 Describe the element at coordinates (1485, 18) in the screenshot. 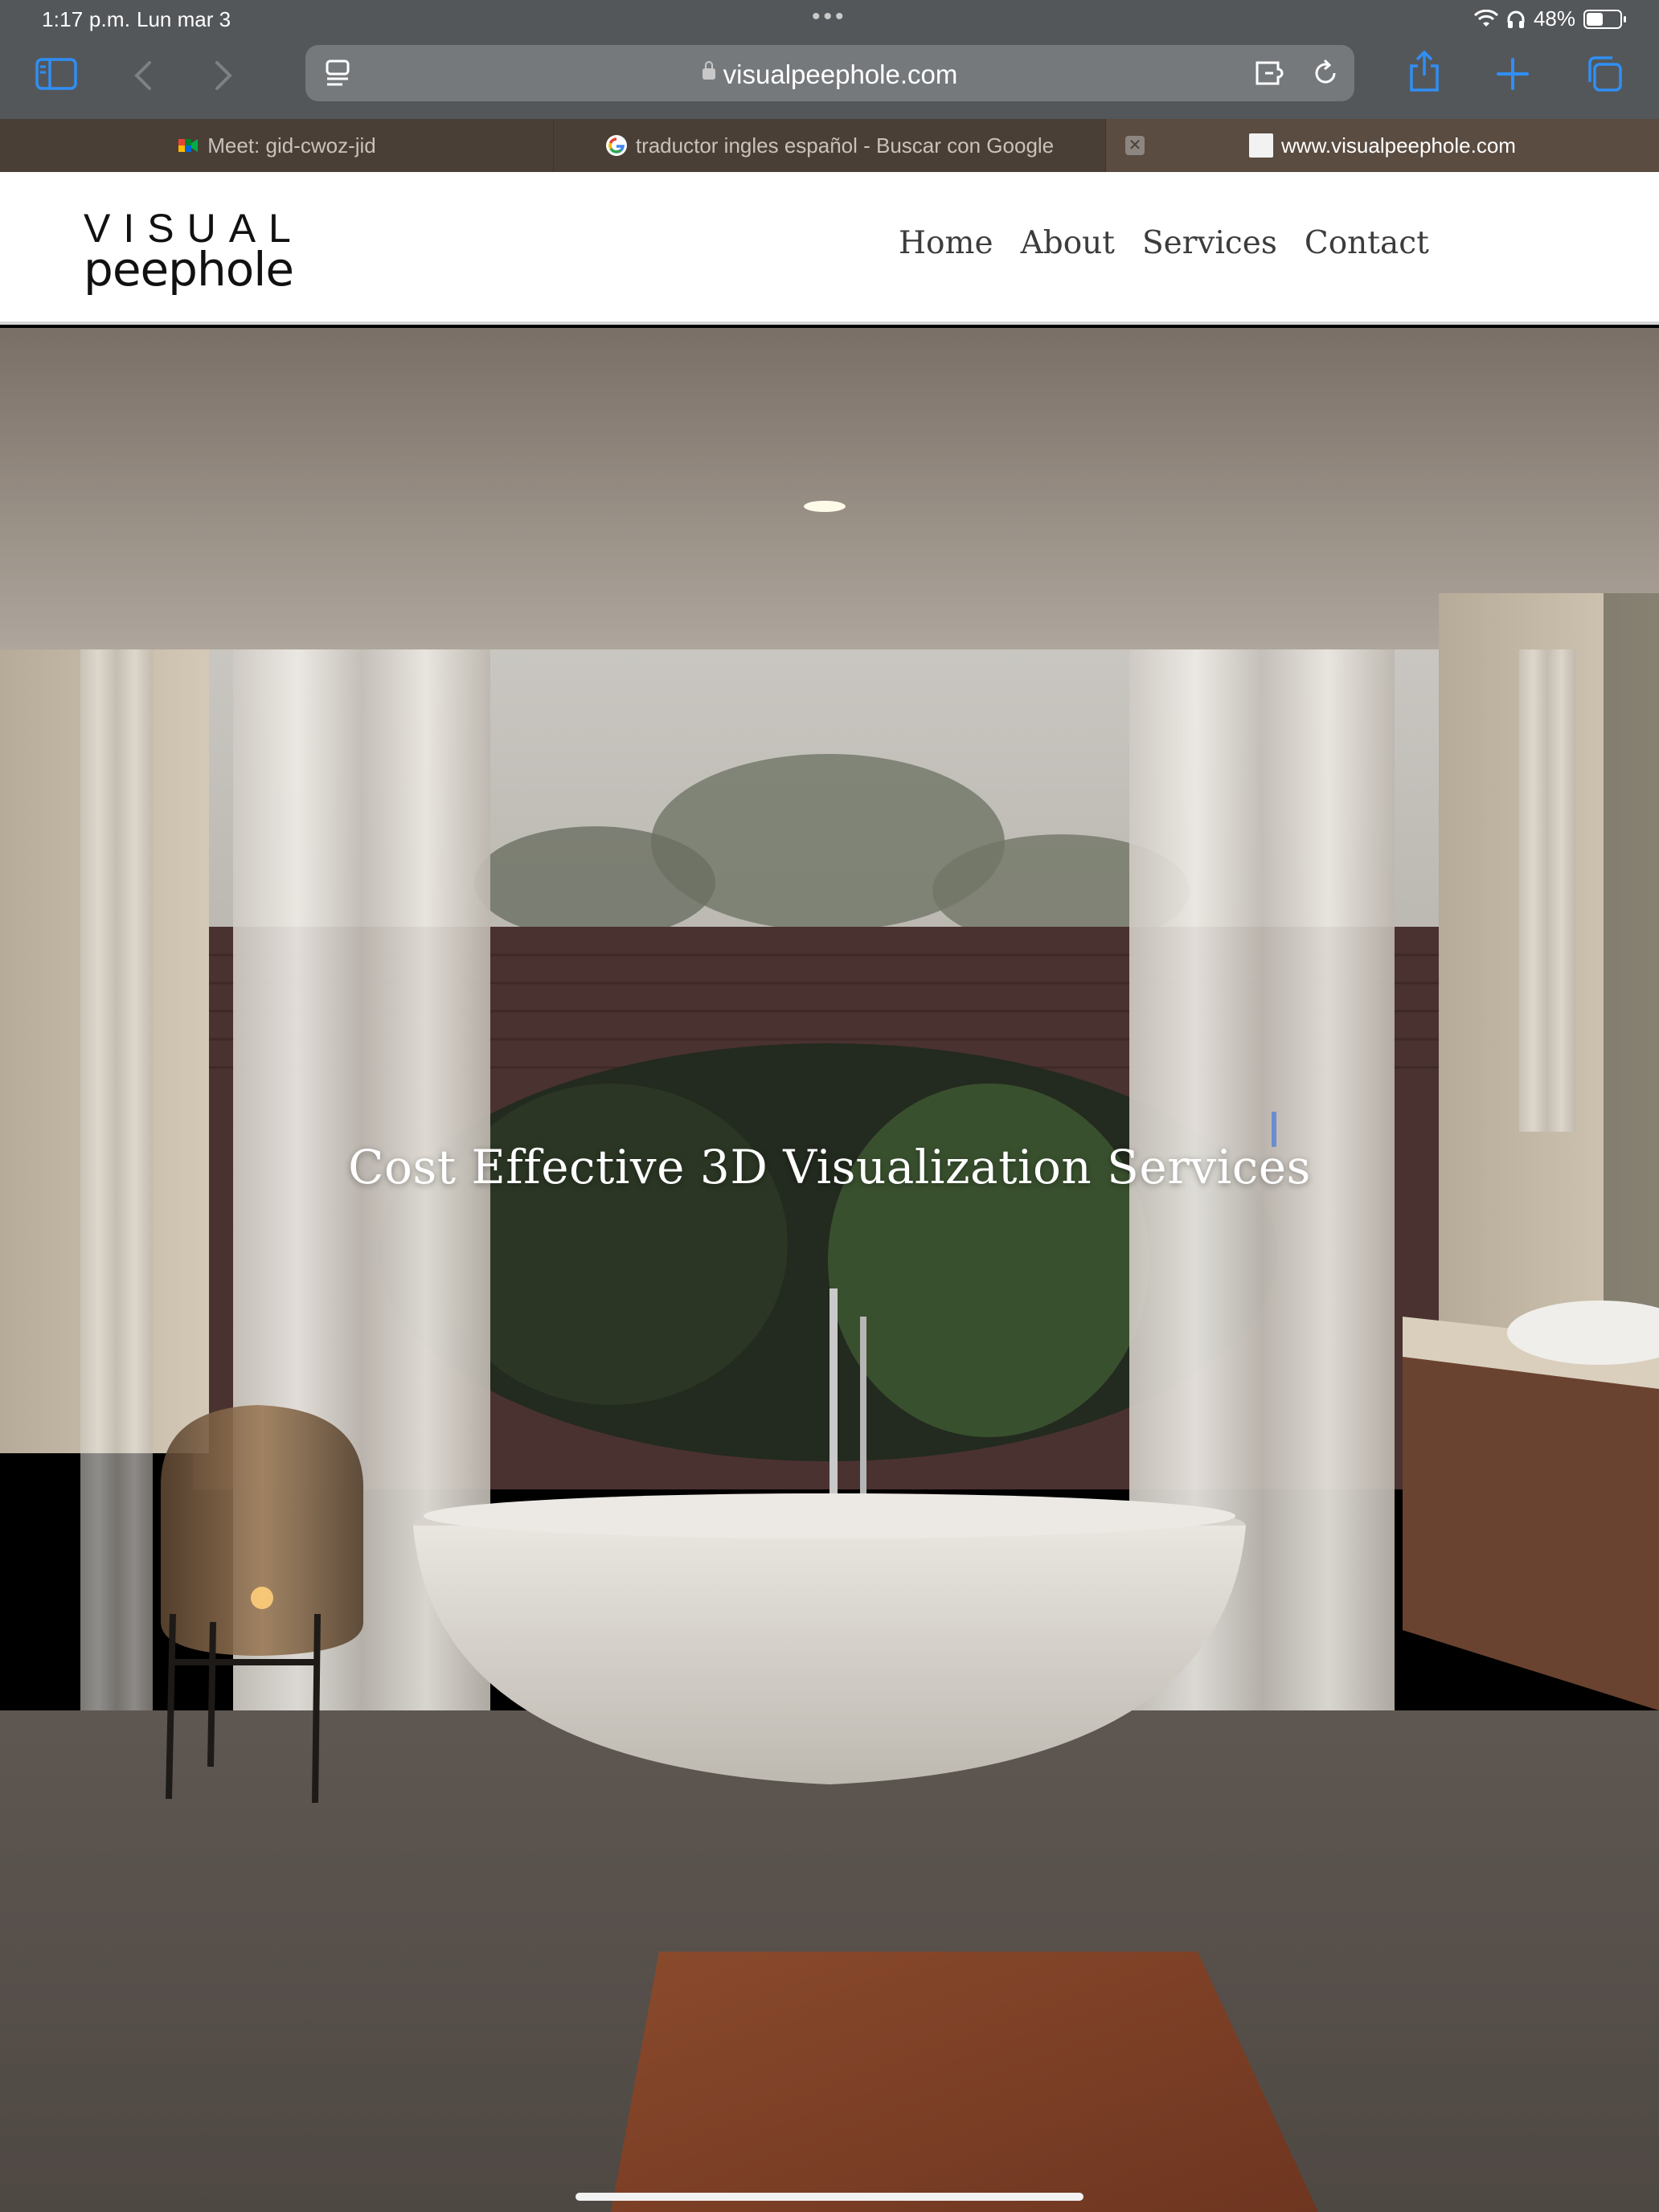

I see `wifi-icon` at that location.